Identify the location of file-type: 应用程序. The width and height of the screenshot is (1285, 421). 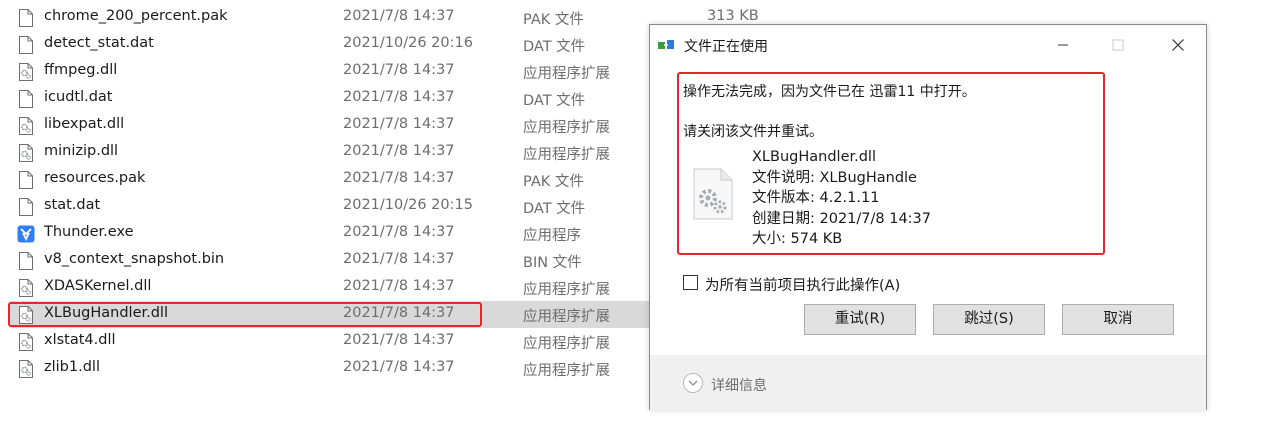
(552, 236).